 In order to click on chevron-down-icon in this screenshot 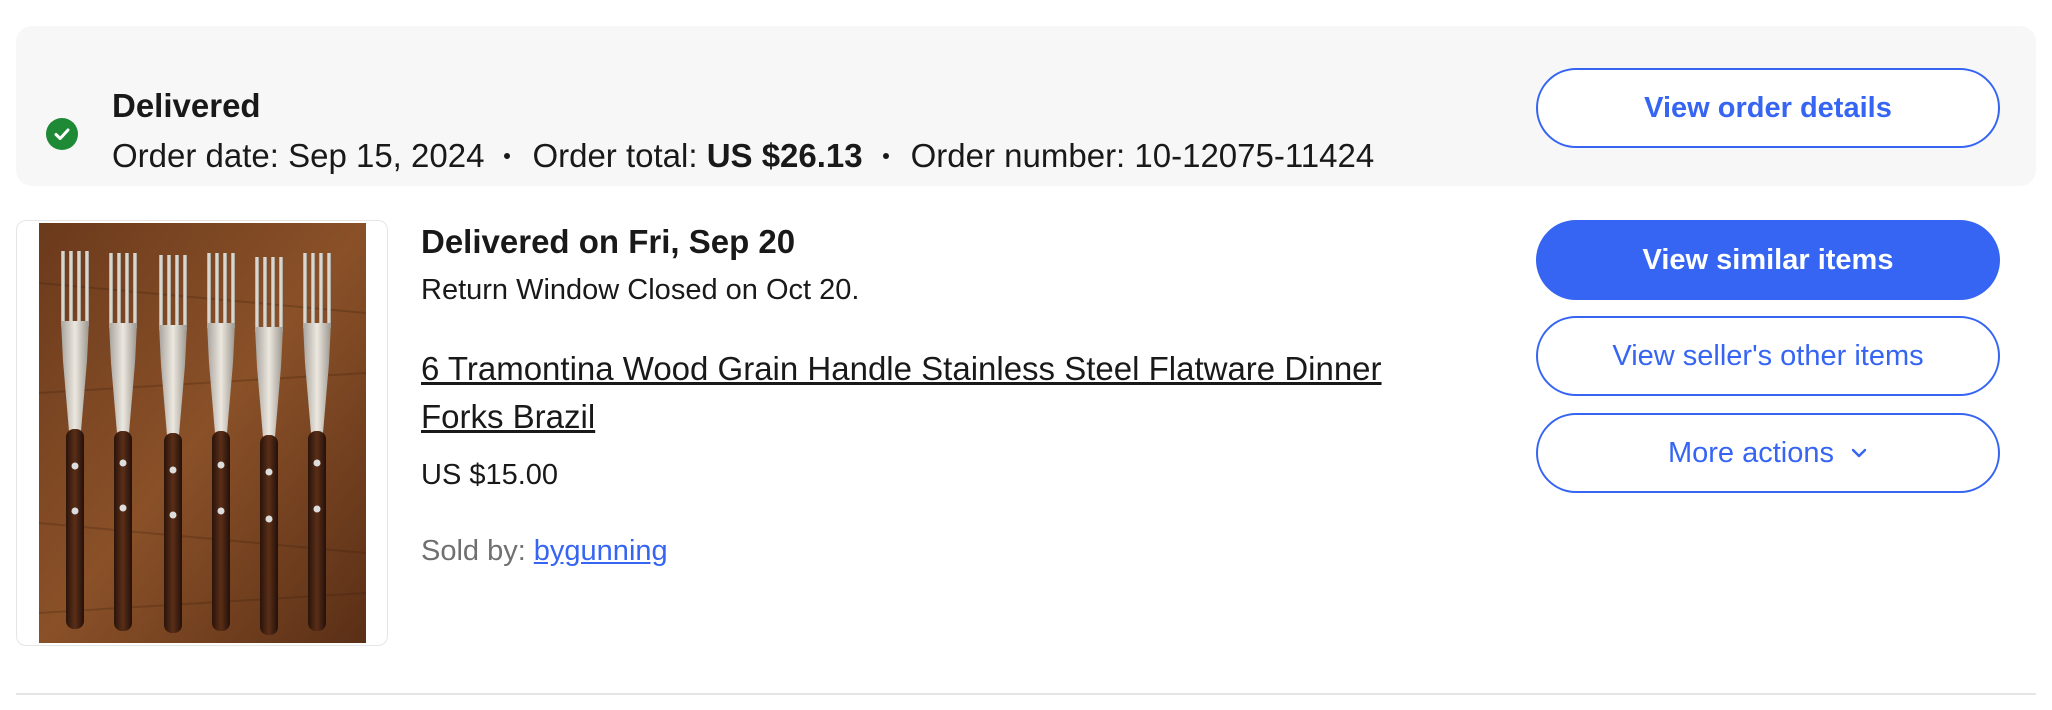, I will do `click(1859, 453)`.